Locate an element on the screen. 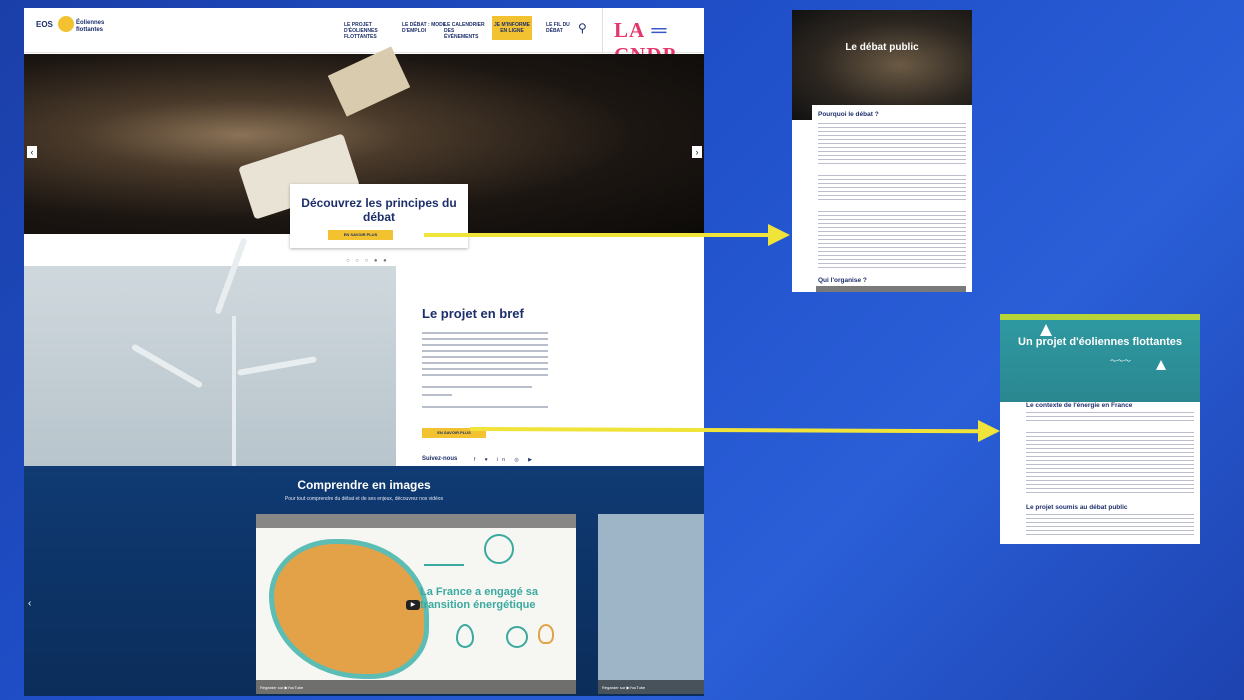 The image size is (1244, 700). projet-title: Un projet d'éoliennes flottantes is located at coordinates (1100, 342).